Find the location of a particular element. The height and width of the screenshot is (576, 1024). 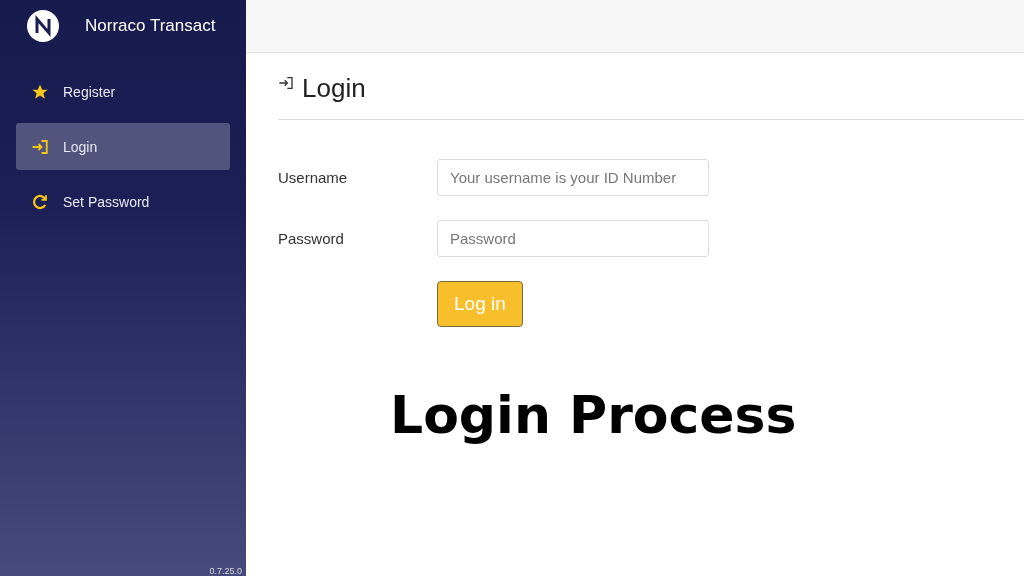

caption-heading: Login Process is located at coordinates (593, 415).